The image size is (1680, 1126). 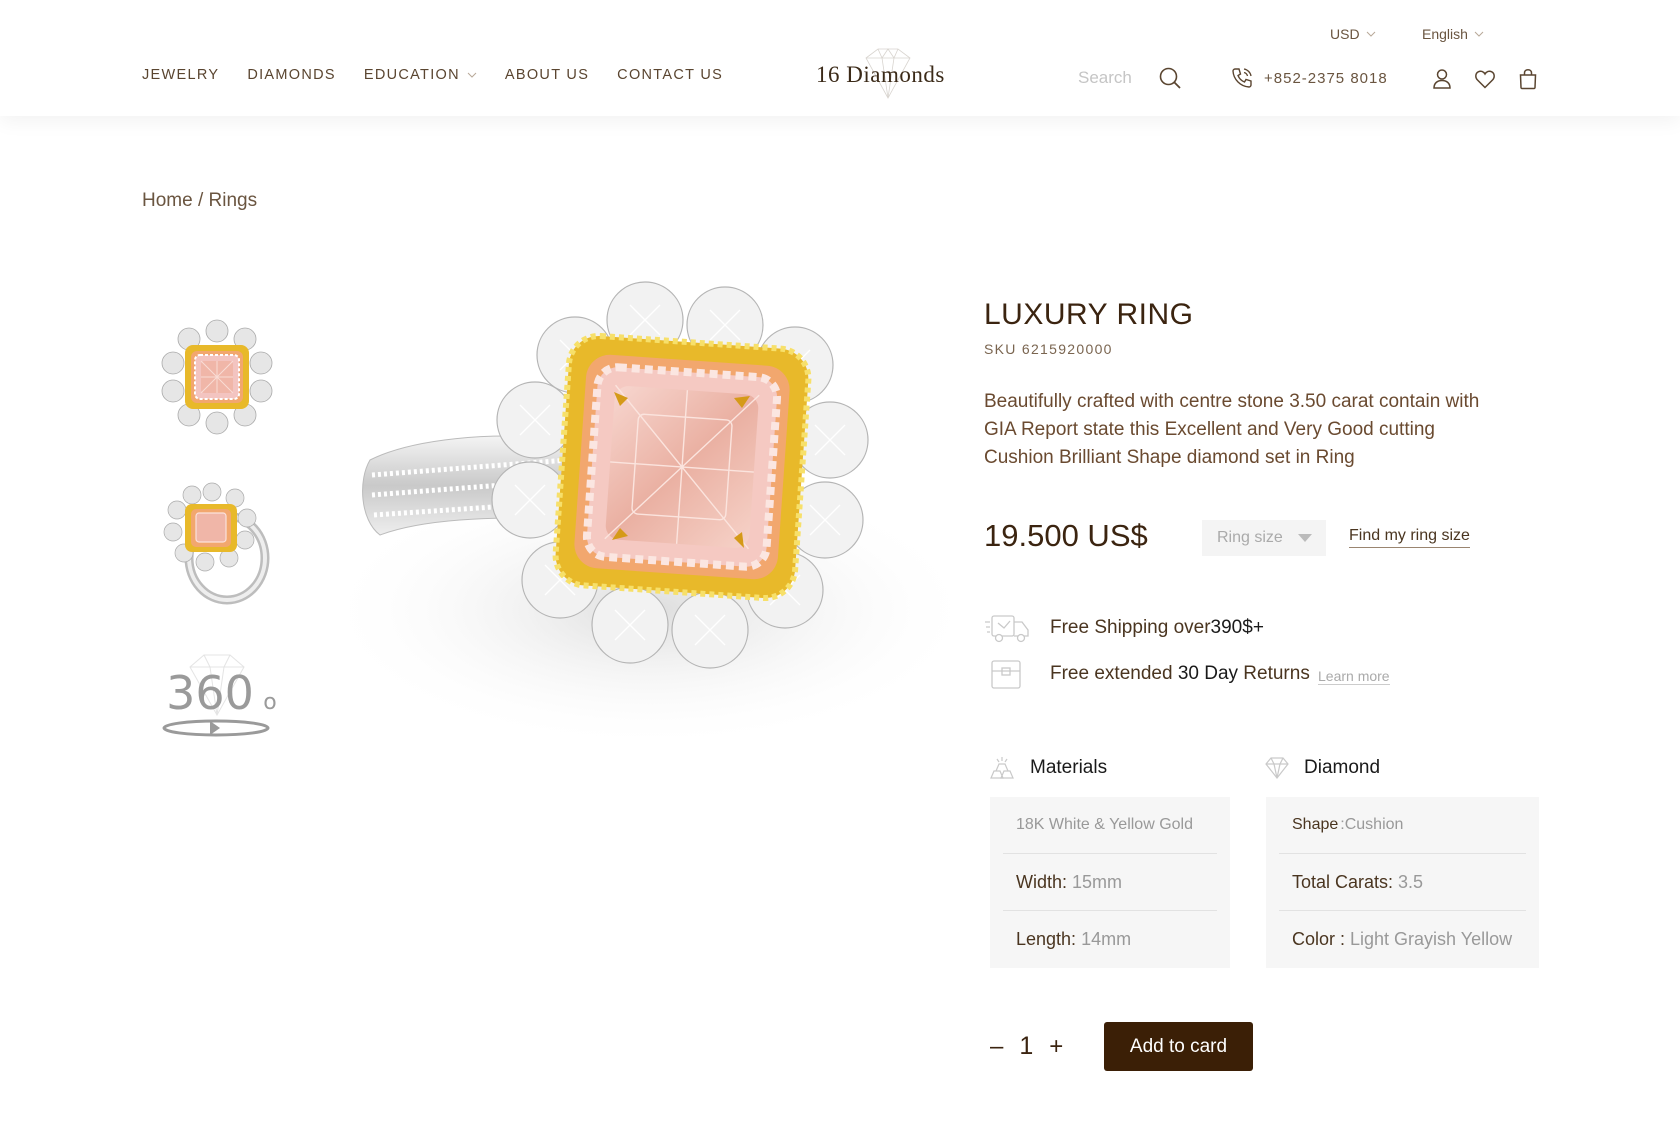 I want to click on diamond-icon, so click(x=1277, y=768).